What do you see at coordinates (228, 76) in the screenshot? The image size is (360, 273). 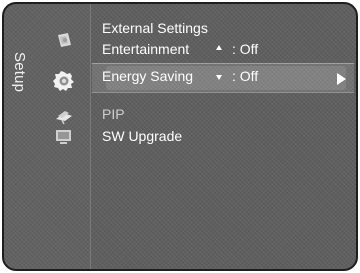 I see `menu-item-energy-saving: Energy Saving : Off` at bounding box center [228, 76].